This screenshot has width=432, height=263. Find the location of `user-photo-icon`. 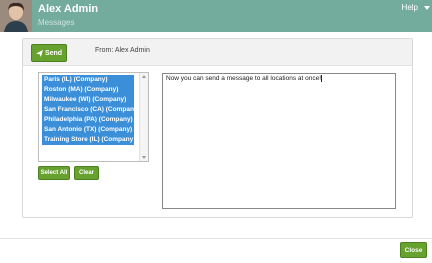

user-photo-icon is located at coordinates (16, 16).